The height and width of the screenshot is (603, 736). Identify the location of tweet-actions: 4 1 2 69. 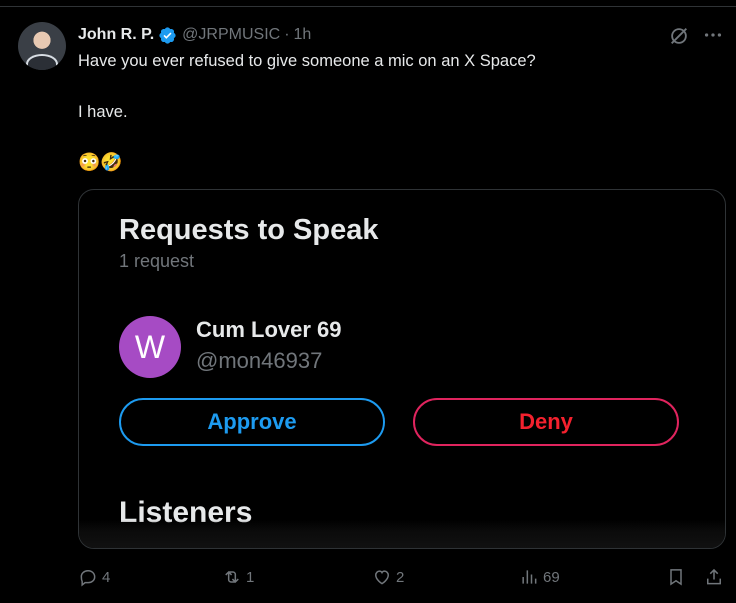
(401, 577).